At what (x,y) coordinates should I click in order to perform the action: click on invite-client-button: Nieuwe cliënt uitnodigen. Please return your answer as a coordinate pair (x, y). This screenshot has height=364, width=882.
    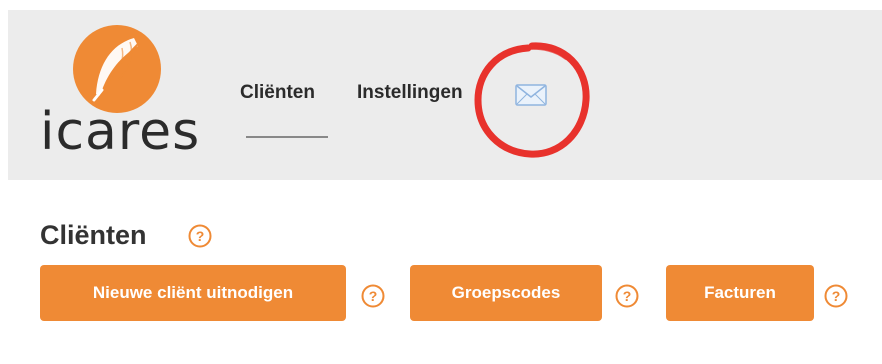
    Looking at the image, I should click on (193, 293).